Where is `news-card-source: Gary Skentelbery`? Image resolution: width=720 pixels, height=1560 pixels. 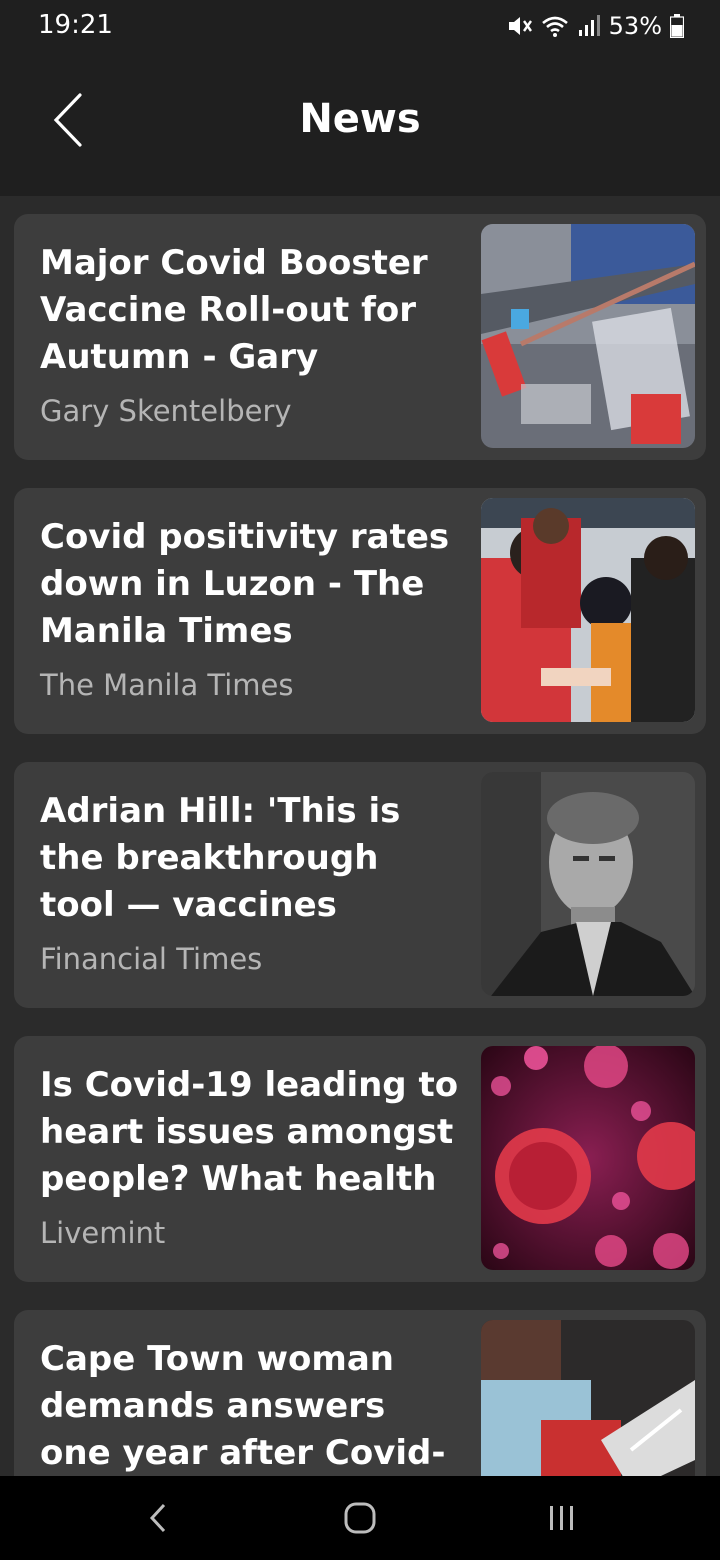
news-card-source: Gary Skentelbery is located at coordinates (166, 411).